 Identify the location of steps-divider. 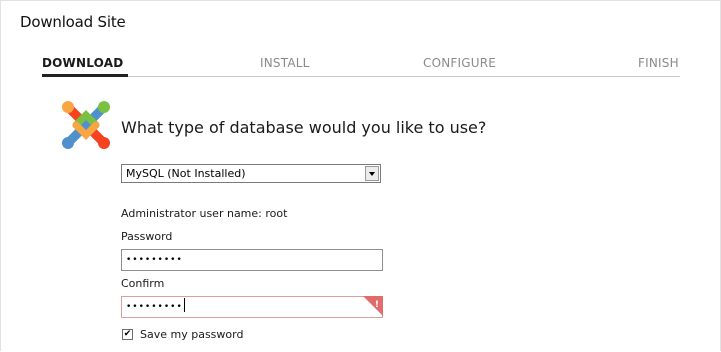
(361, 76).